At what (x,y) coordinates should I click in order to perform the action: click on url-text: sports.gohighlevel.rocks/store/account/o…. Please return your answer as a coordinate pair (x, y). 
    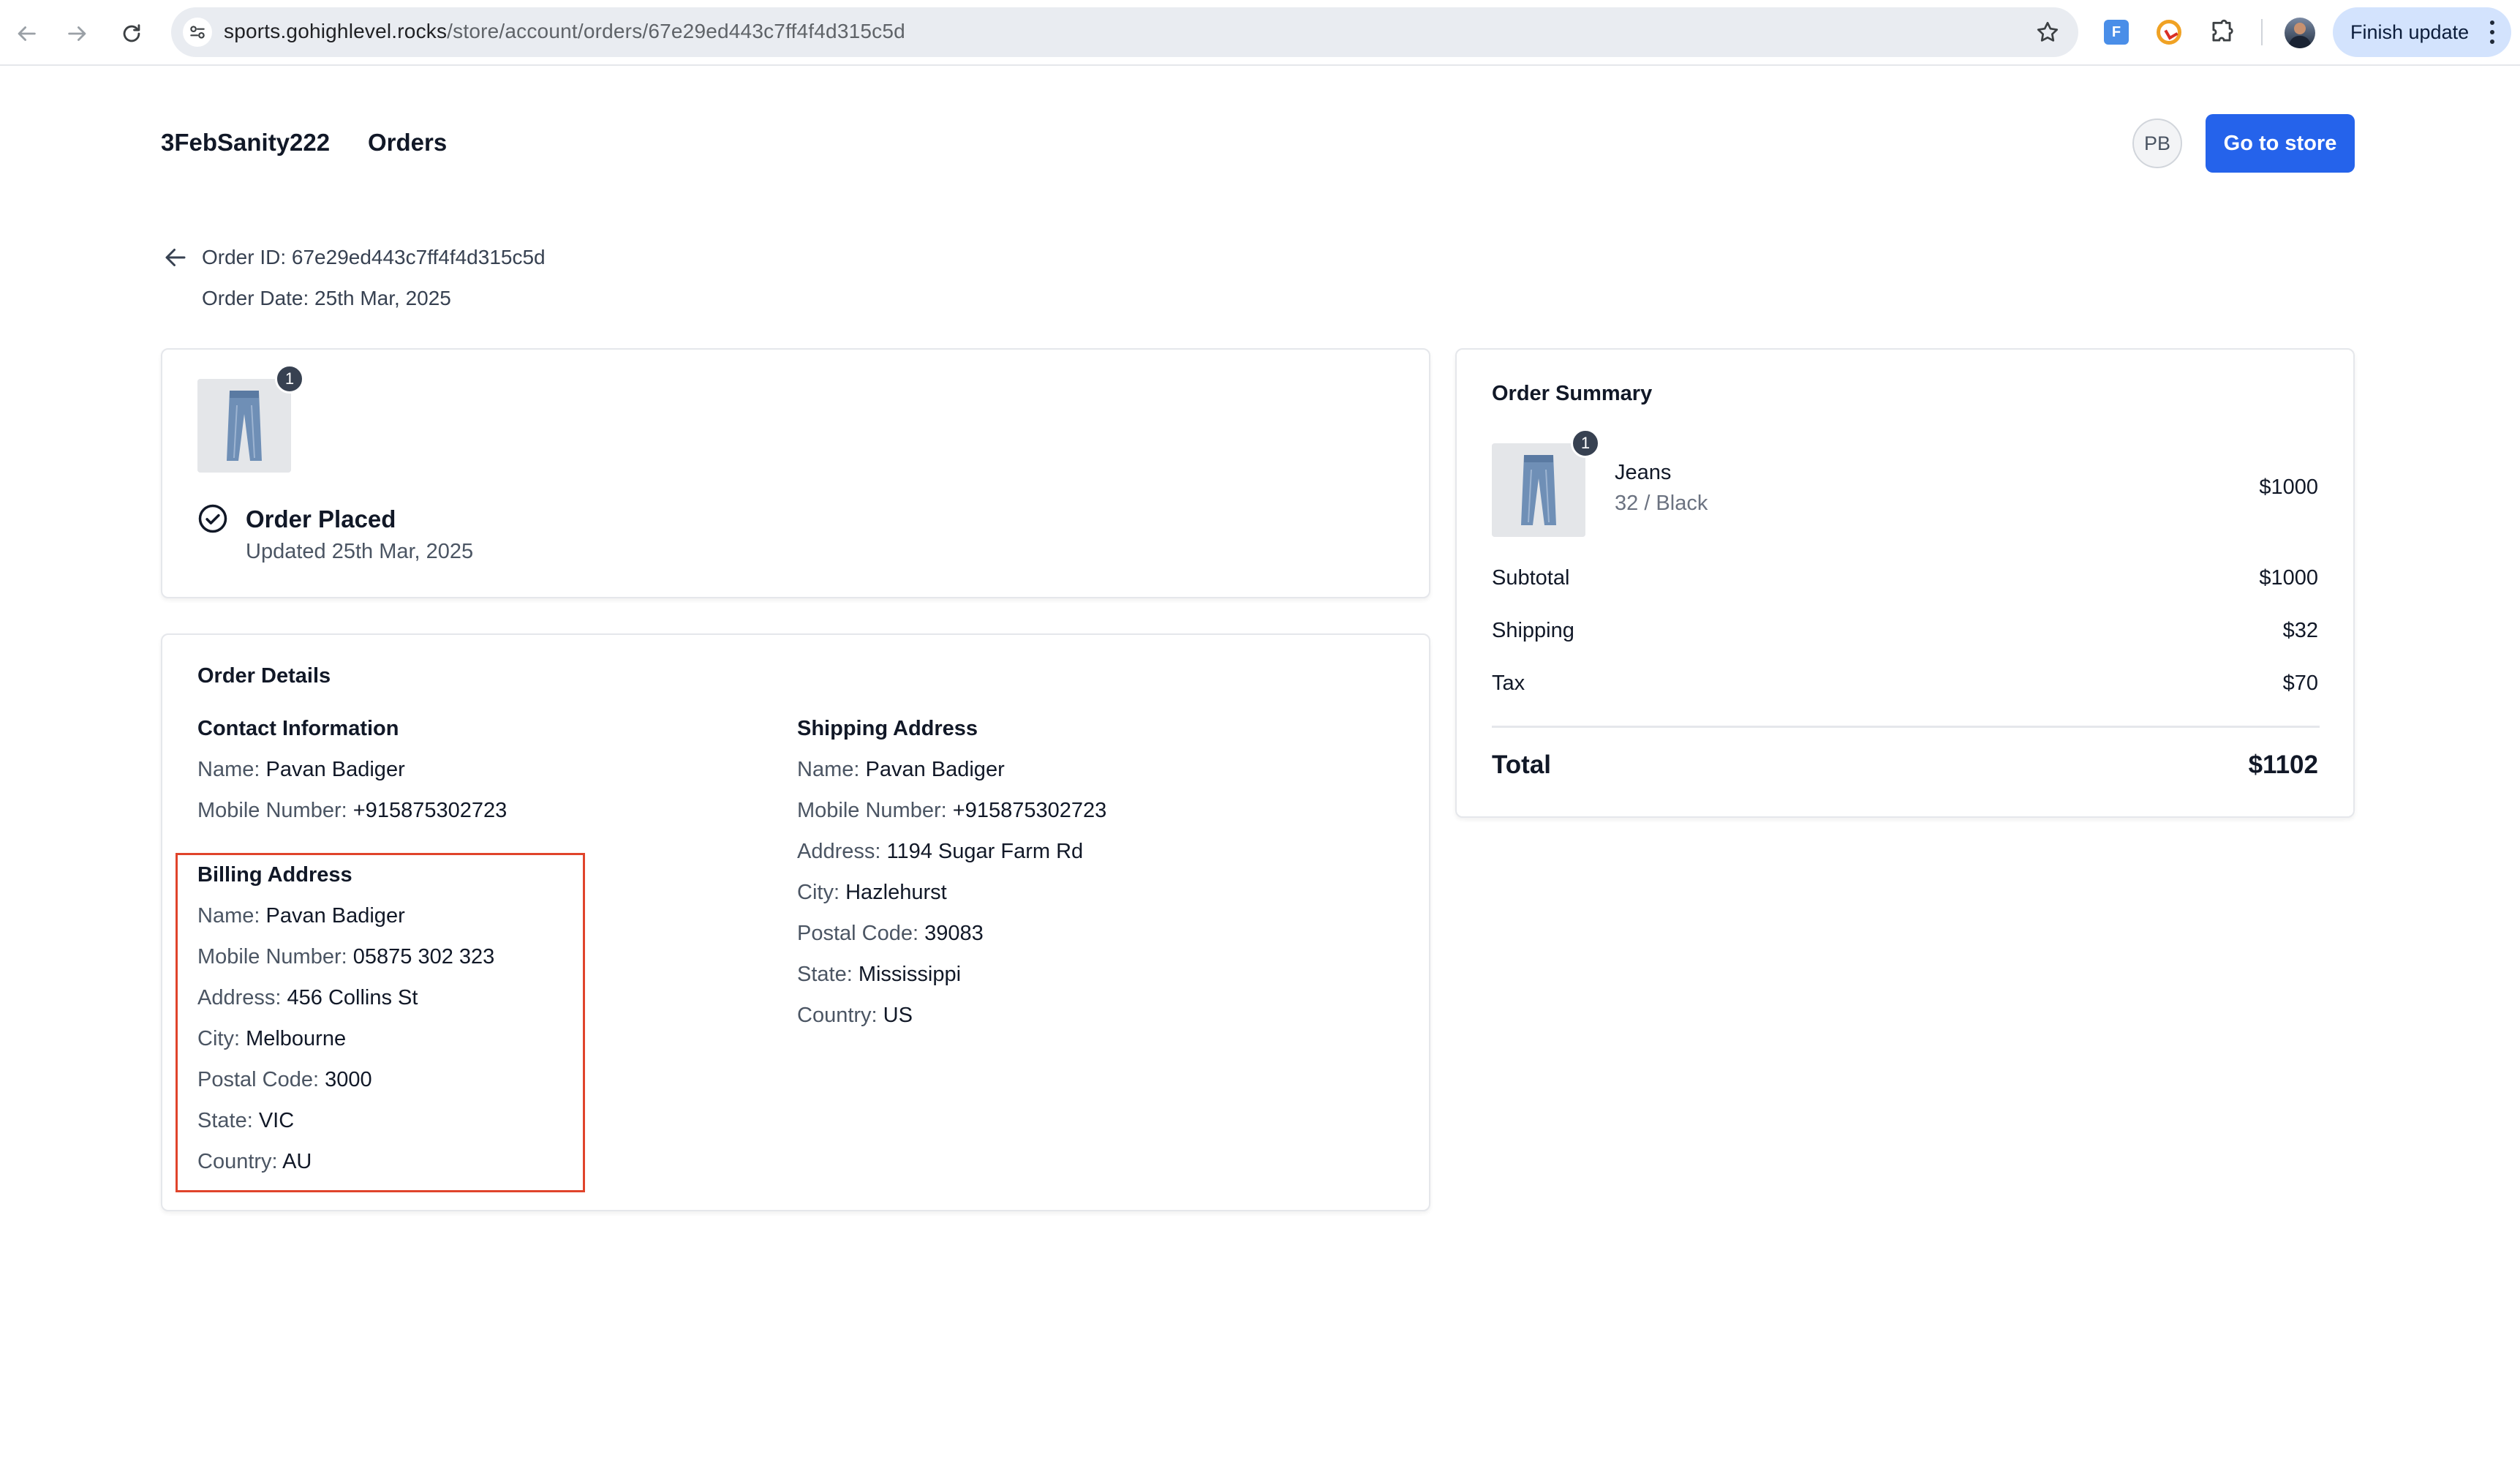
    Looking at the image, I should click on (564, 31).